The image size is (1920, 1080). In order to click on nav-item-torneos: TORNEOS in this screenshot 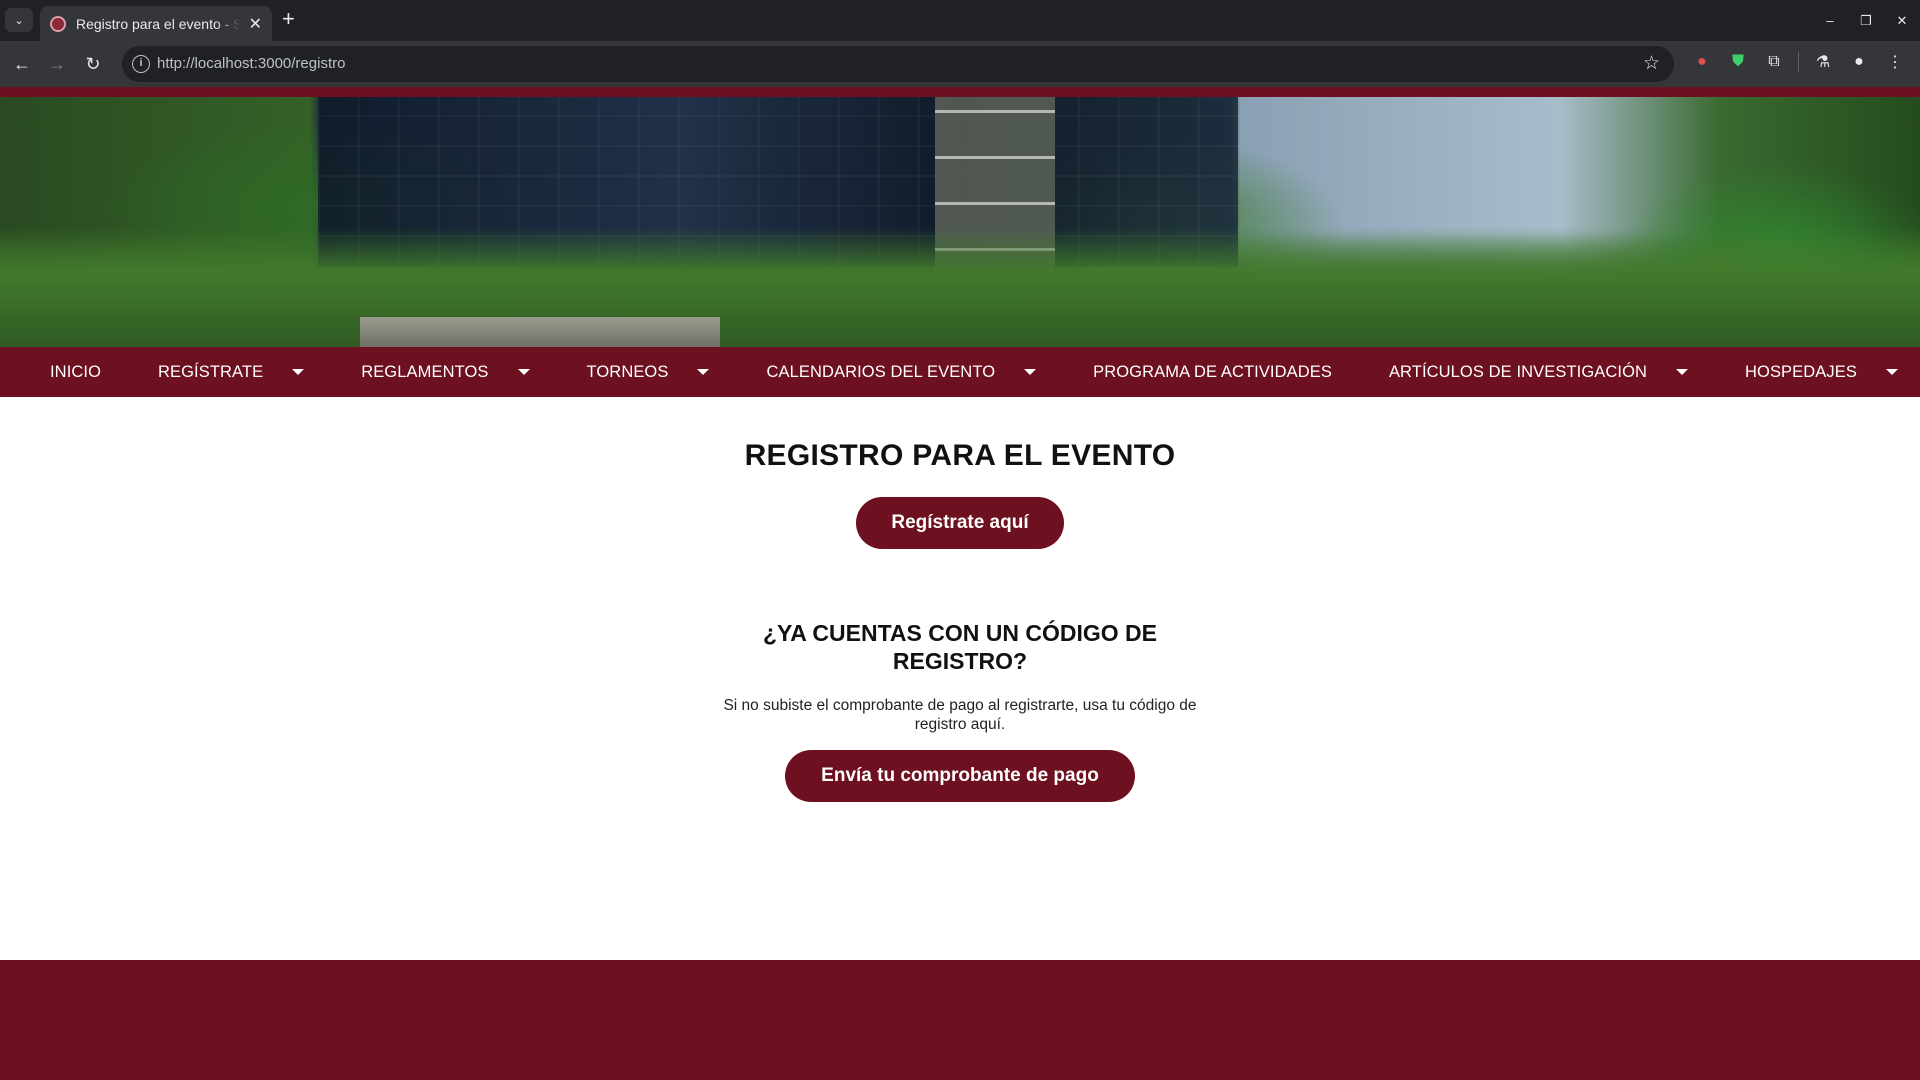, I will do `click(648, 372)`.